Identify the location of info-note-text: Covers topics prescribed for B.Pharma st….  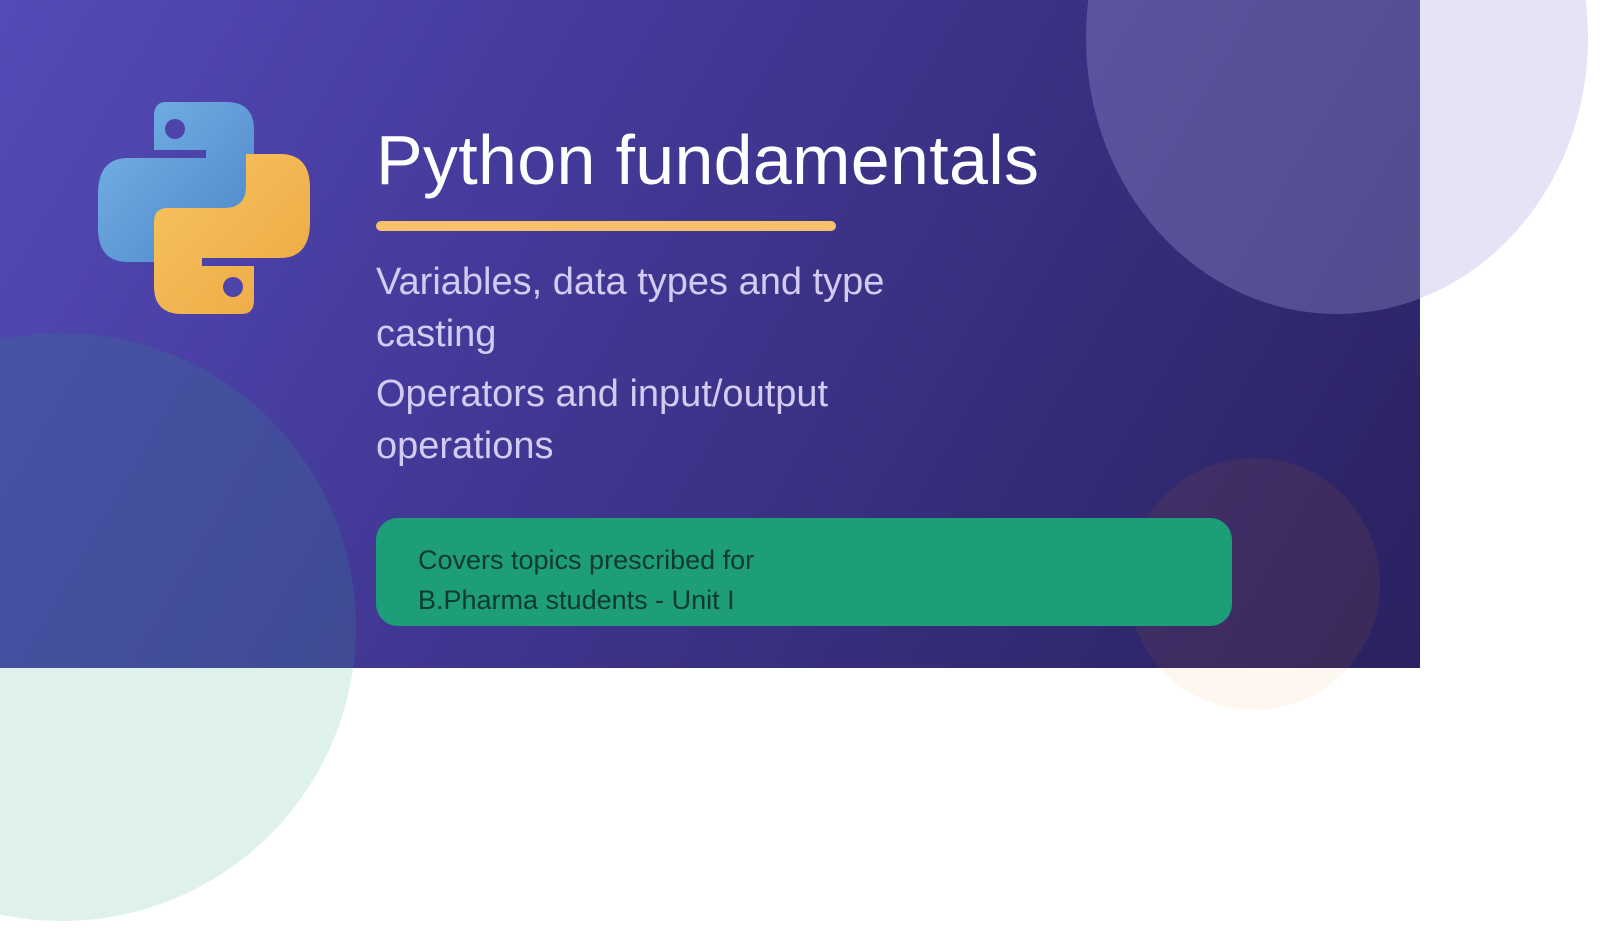
(586, 580).